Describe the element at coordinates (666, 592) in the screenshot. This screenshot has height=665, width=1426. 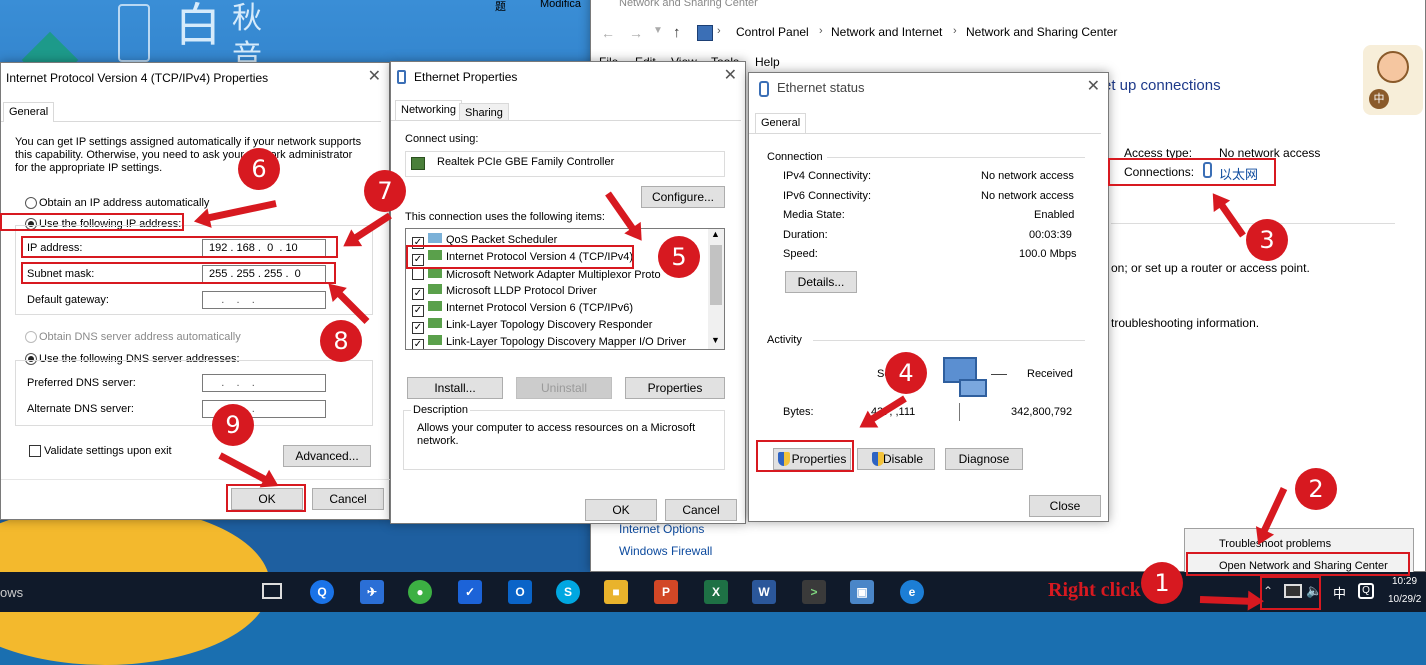
I see `powerpoint-icon: P` at that location.